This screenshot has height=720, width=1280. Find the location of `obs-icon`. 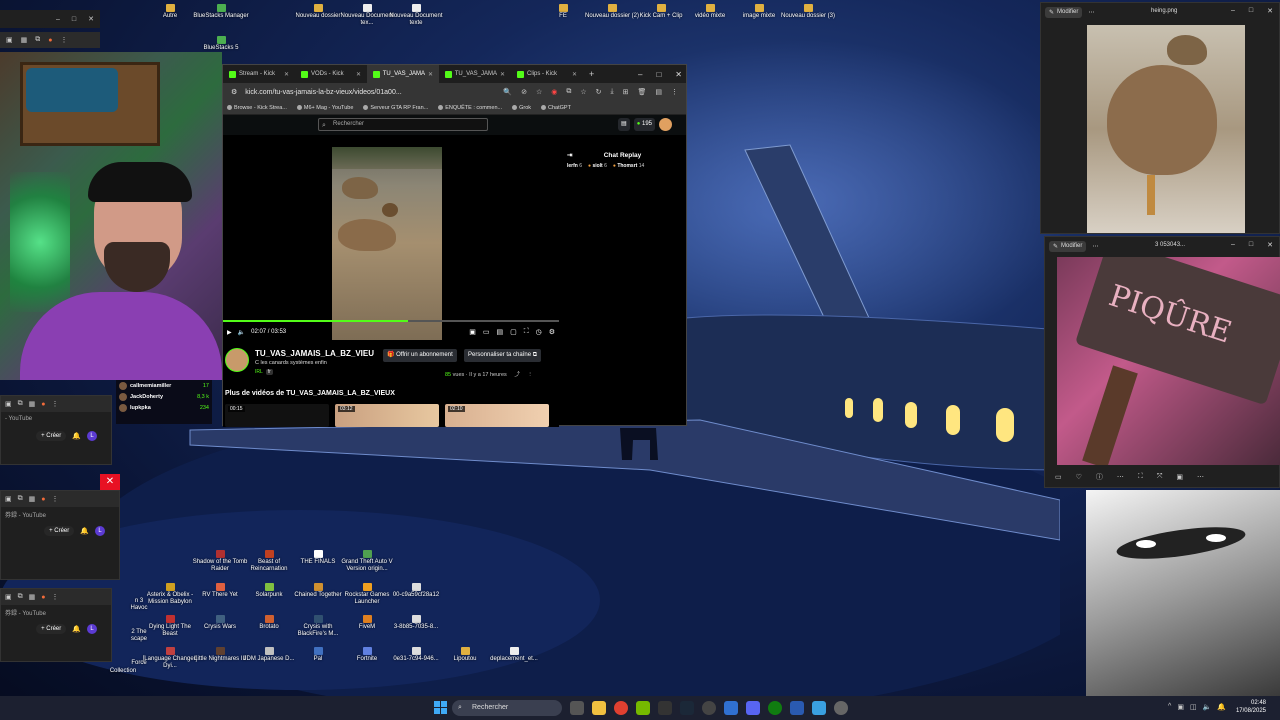

obs-icon is located at coordinates (709, 708).